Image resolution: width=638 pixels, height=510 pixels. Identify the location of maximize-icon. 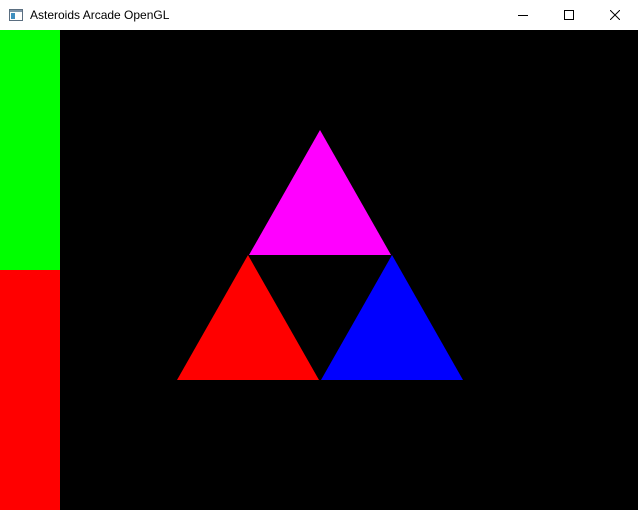
(569, 15).